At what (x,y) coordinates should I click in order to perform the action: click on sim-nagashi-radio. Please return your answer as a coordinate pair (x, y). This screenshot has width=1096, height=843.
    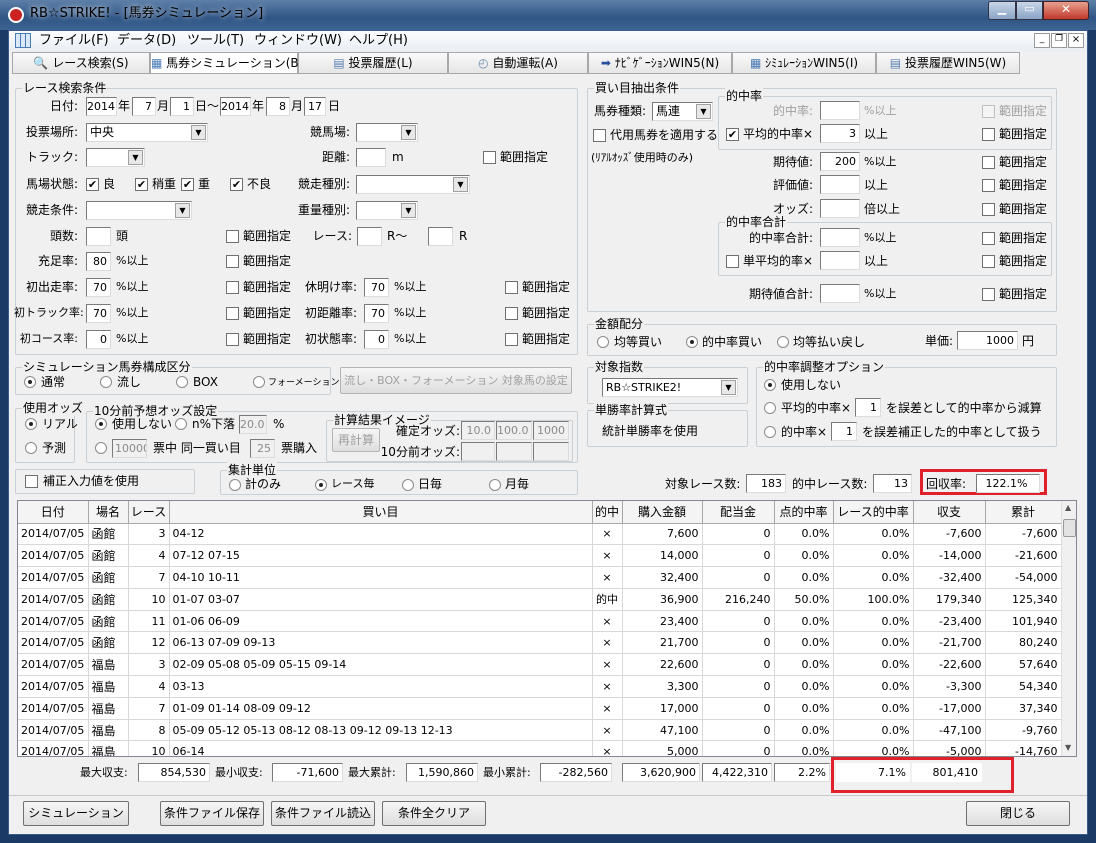
    Looking at the image, I should click on (106, 382).